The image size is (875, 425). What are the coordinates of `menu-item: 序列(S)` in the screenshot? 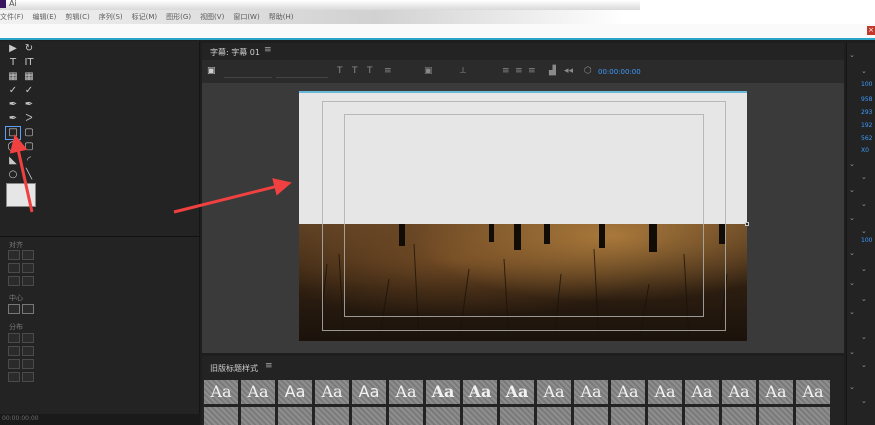 It's located at (111, 17).